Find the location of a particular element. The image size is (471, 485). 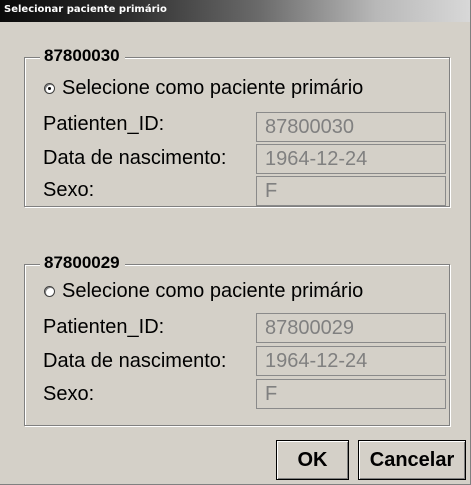

title-bar: Selecionar paciente primário is located at coordinates (235, 11).